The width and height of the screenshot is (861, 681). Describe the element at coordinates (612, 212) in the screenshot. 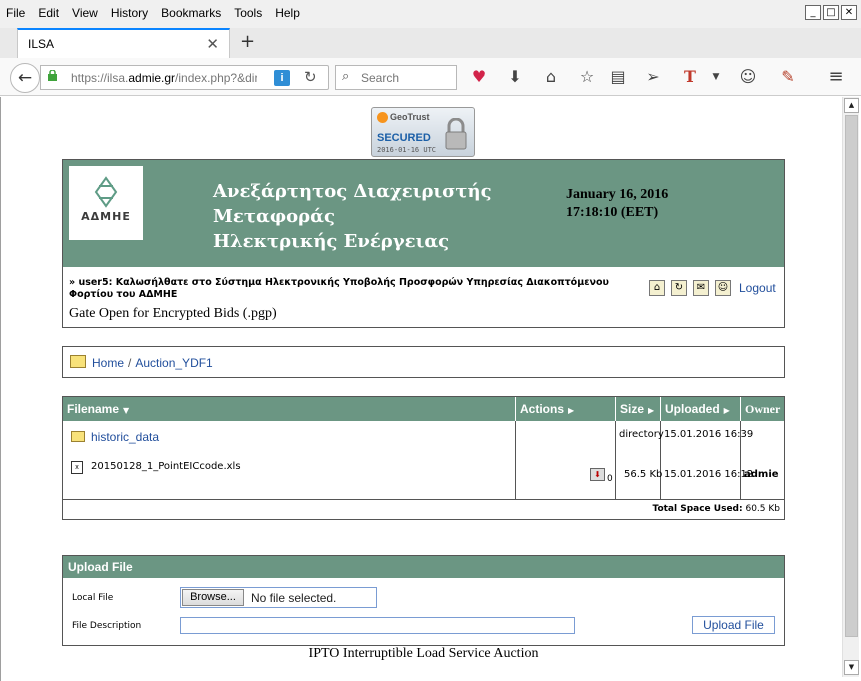

I see `server-time: 17:18:10 (EET)` at that location.